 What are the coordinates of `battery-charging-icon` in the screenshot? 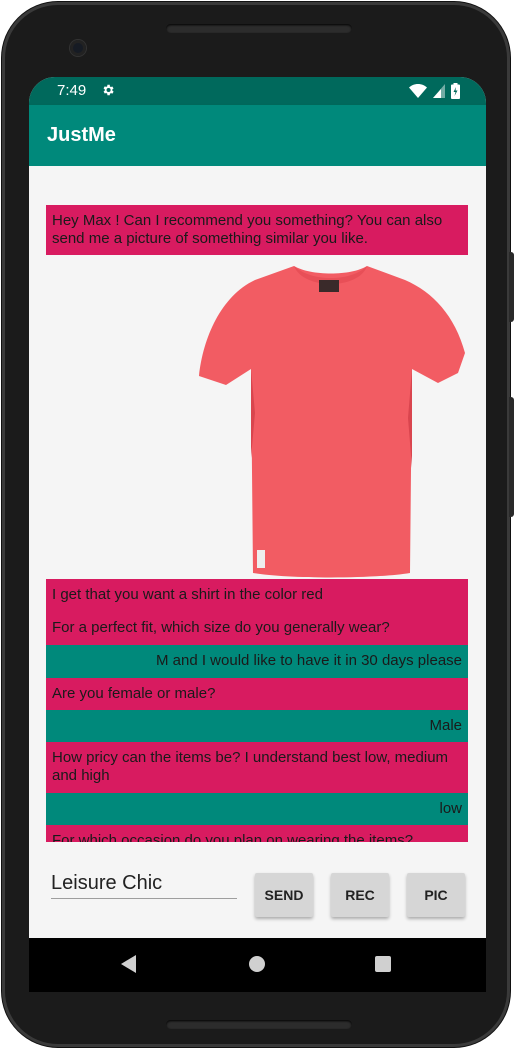 It's located at (455, 91).